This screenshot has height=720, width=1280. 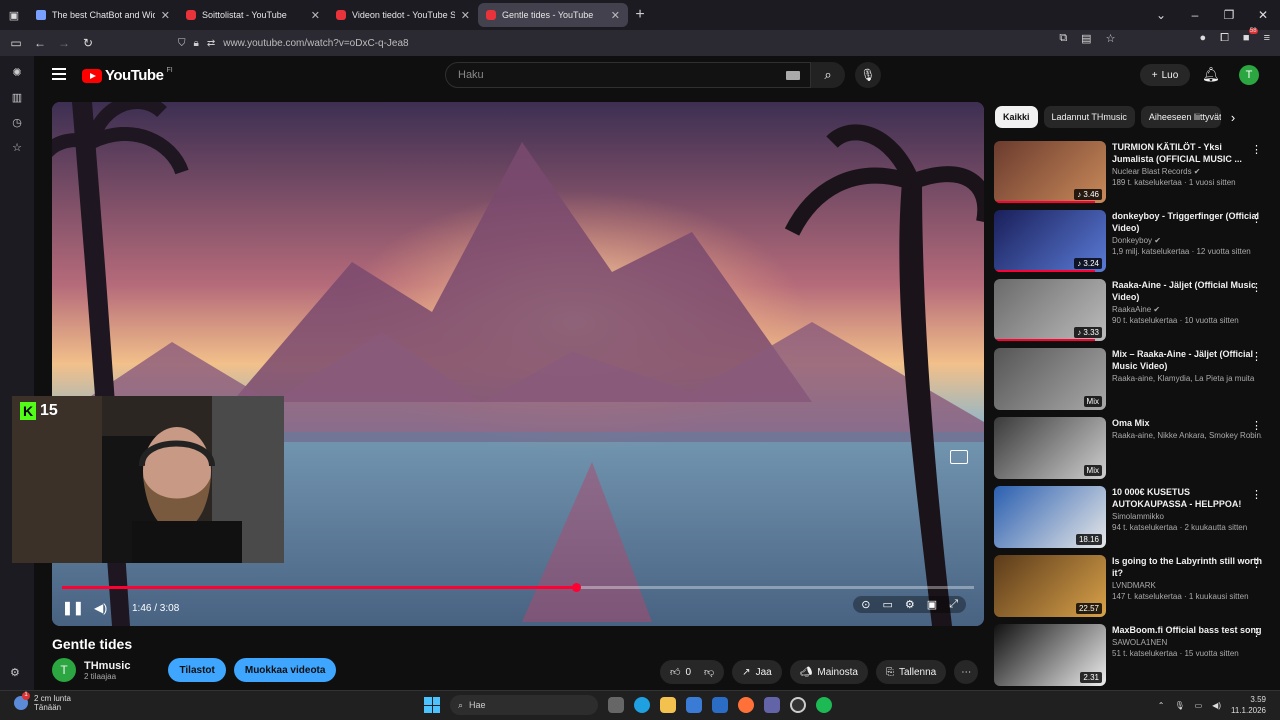 What do you see at coordinates (628, 75) in the screenshot?
I see `search-input: Haku` at bounding box center [628, 75].